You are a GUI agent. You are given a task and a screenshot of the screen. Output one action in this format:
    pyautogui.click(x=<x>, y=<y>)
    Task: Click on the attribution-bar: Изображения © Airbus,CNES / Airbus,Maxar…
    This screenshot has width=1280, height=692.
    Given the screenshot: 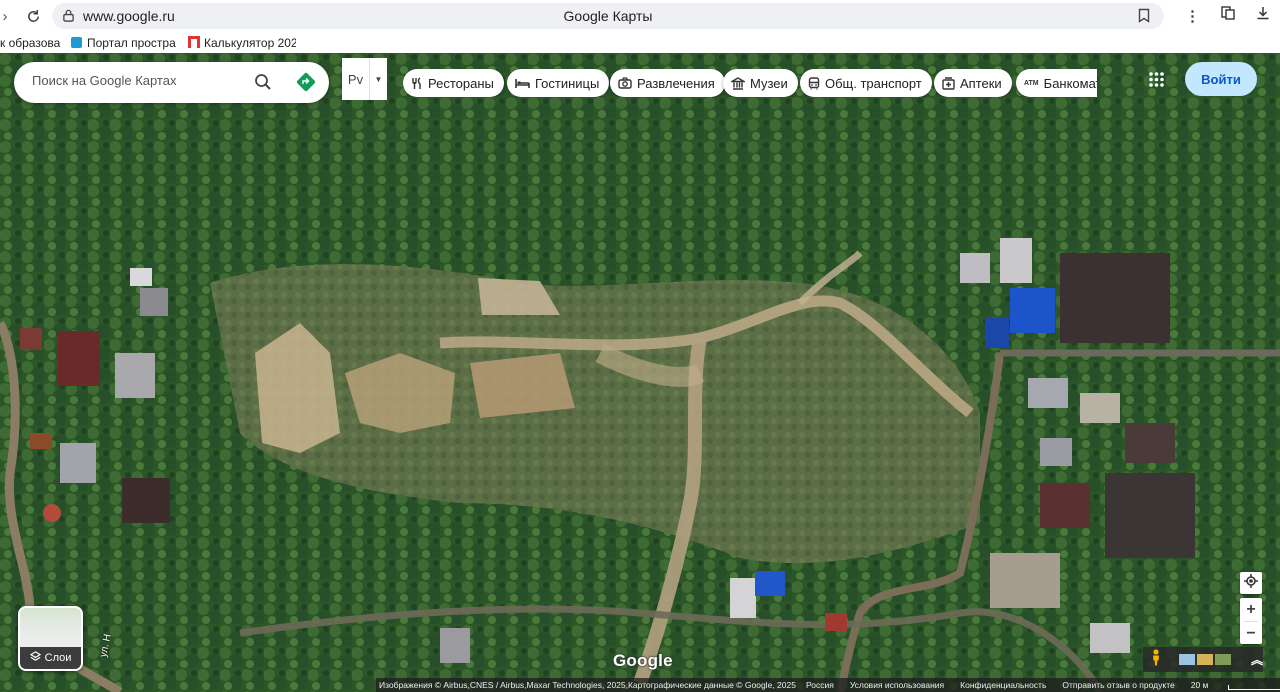 What is the action you would take?
    pyautogui.click(x=828, y=685)
    